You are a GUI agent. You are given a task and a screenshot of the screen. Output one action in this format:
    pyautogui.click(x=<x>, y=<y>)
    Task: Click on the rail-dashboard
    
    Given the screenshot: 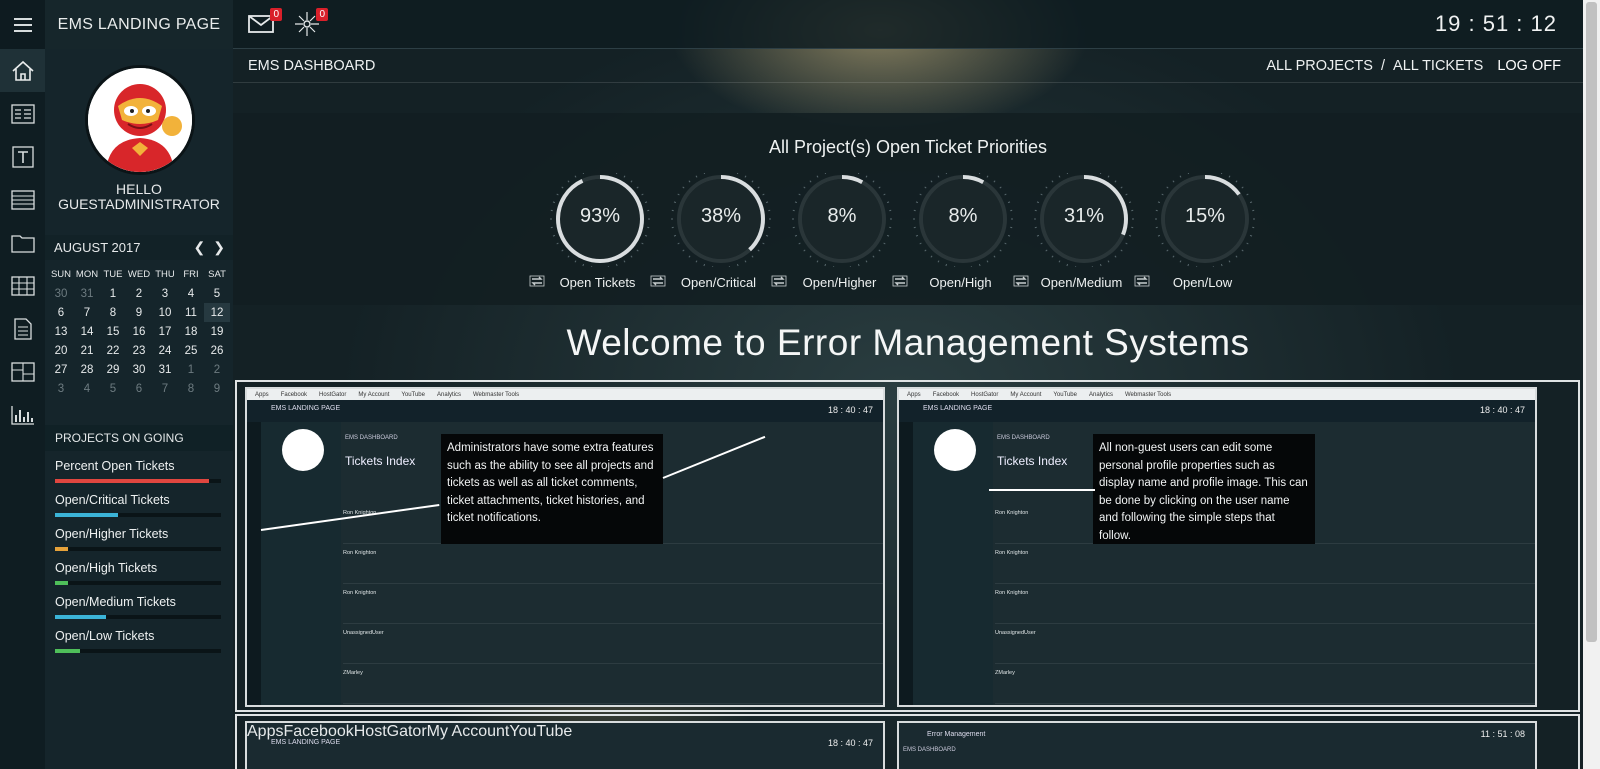 What is the action you would take?
    pyautogui.click(x=22, y=371)
    